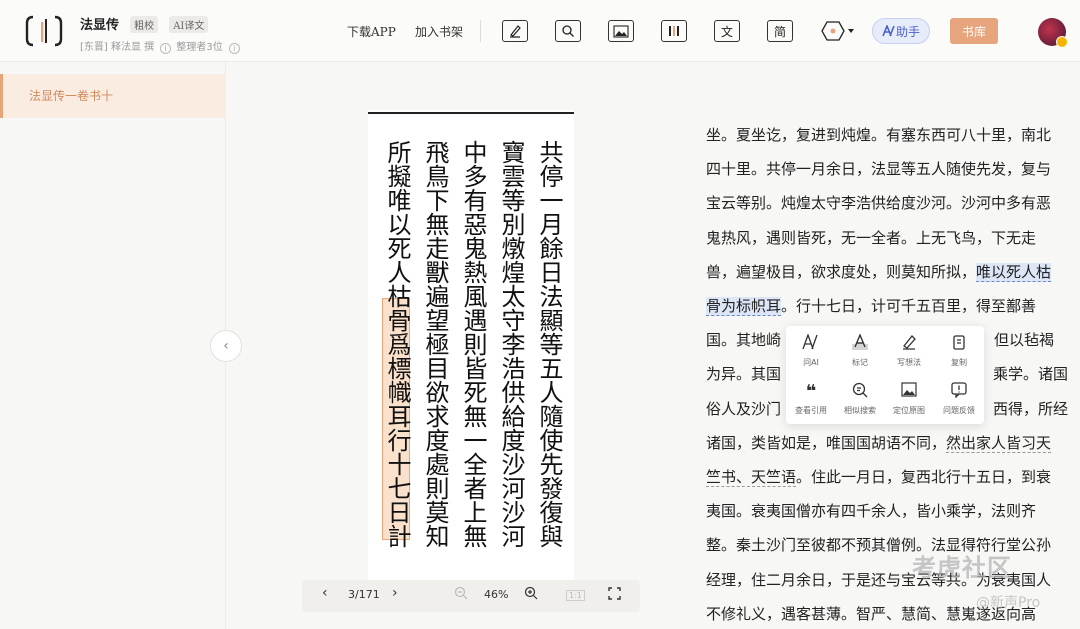 The width and height of the screenshot is (1080, 629). Describe the element at coordinates (234, 48) in the screenshot. I see `organizers-info-icon: i` at that location.